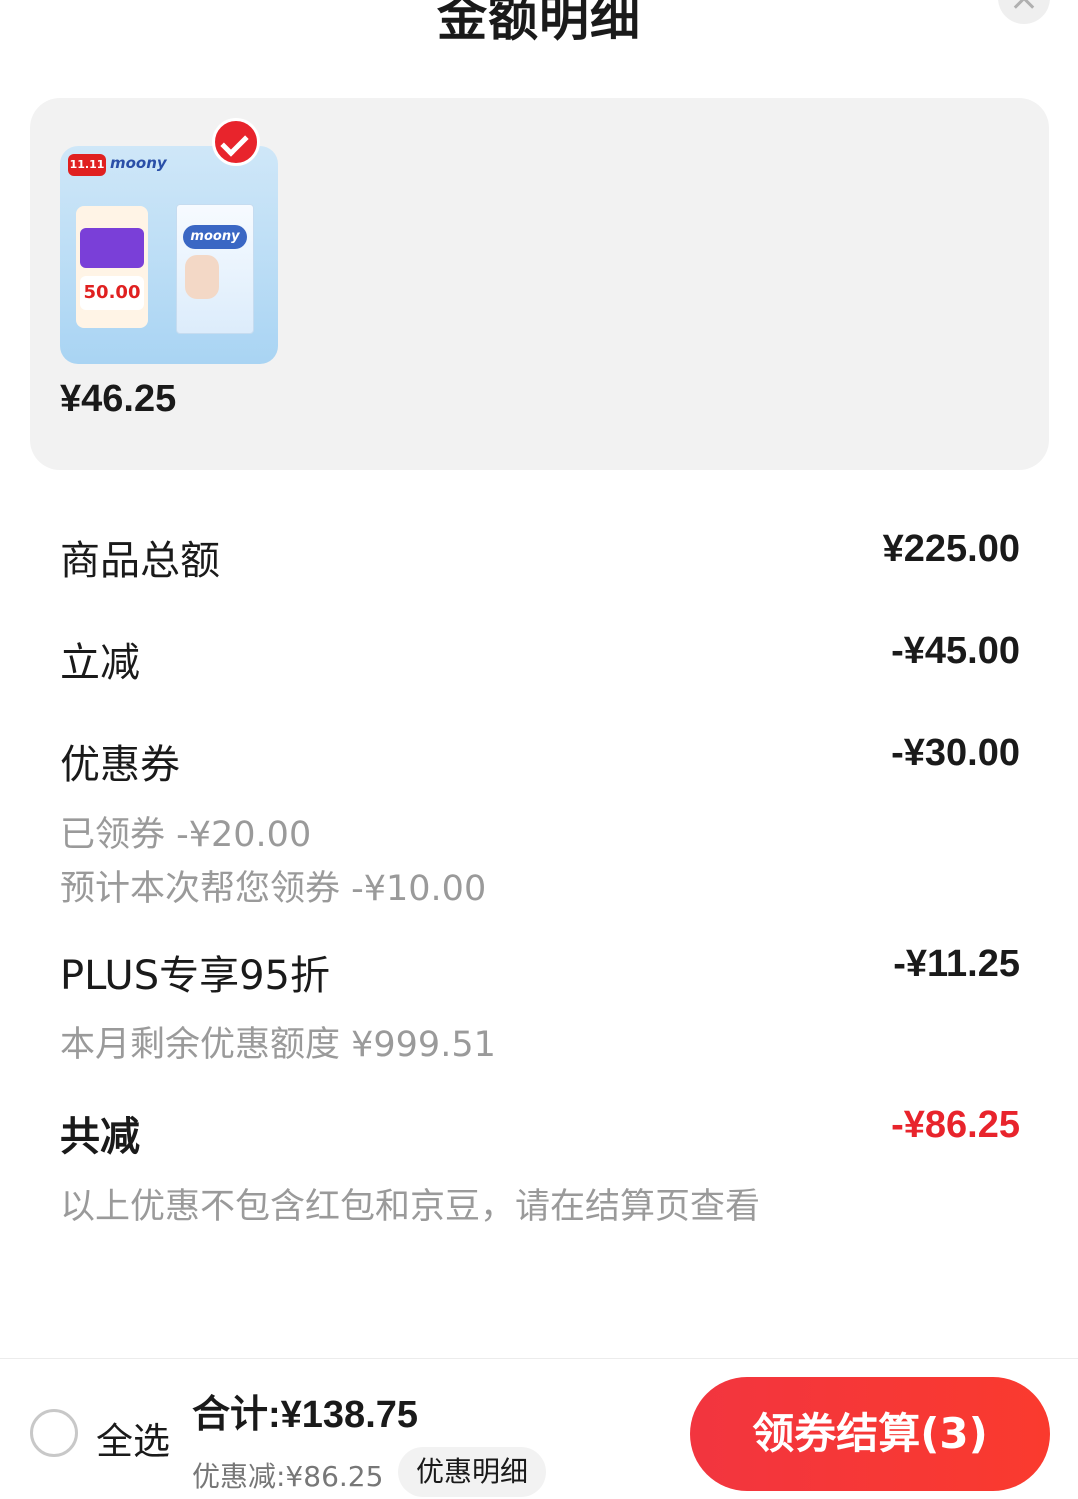  I want to click on bottom-bar: 全选 合计:¥138.75 优惠减:¥86.25 优惠明细 领券结算(3), so click(539, 1428).